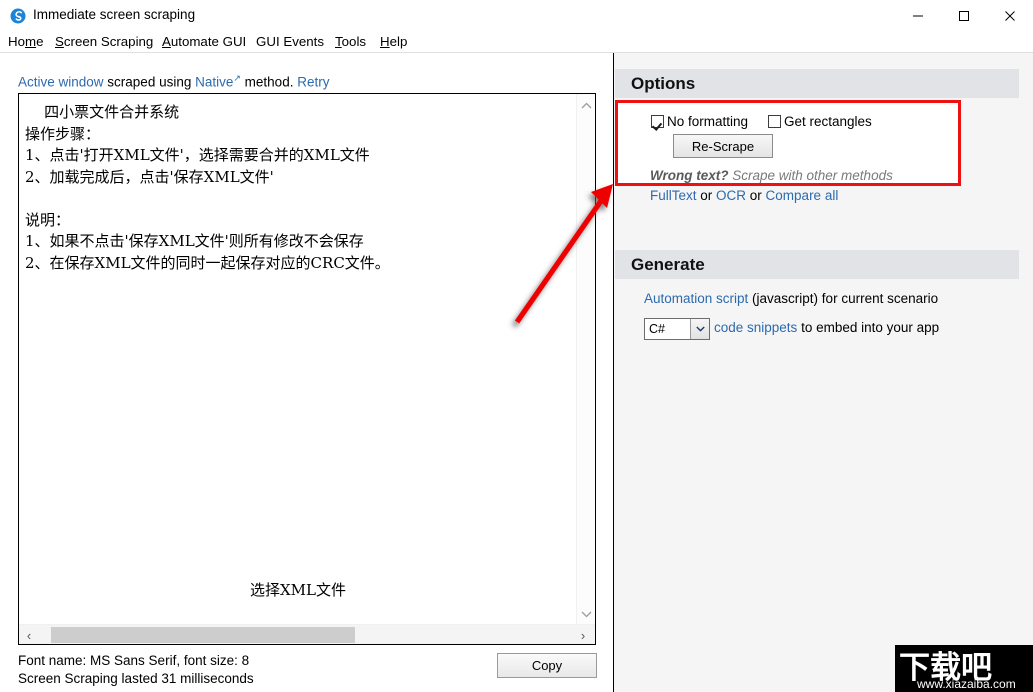 This screenshot has height=692, width=1033. I want to click on menu-item-help: Help, so click(393, 41).